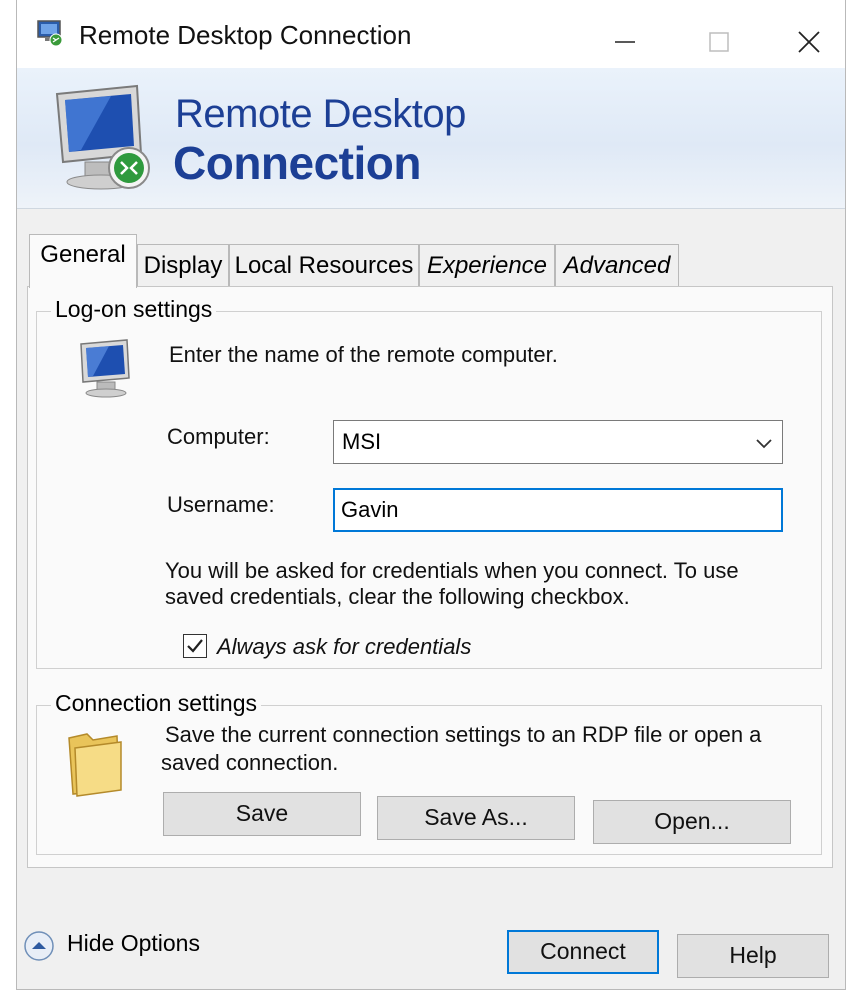 This screenshot has width=862, height=1000. Describe the element at coordinates (583, 952) in the screenshot. I see `connect-button: Connect` at that location.